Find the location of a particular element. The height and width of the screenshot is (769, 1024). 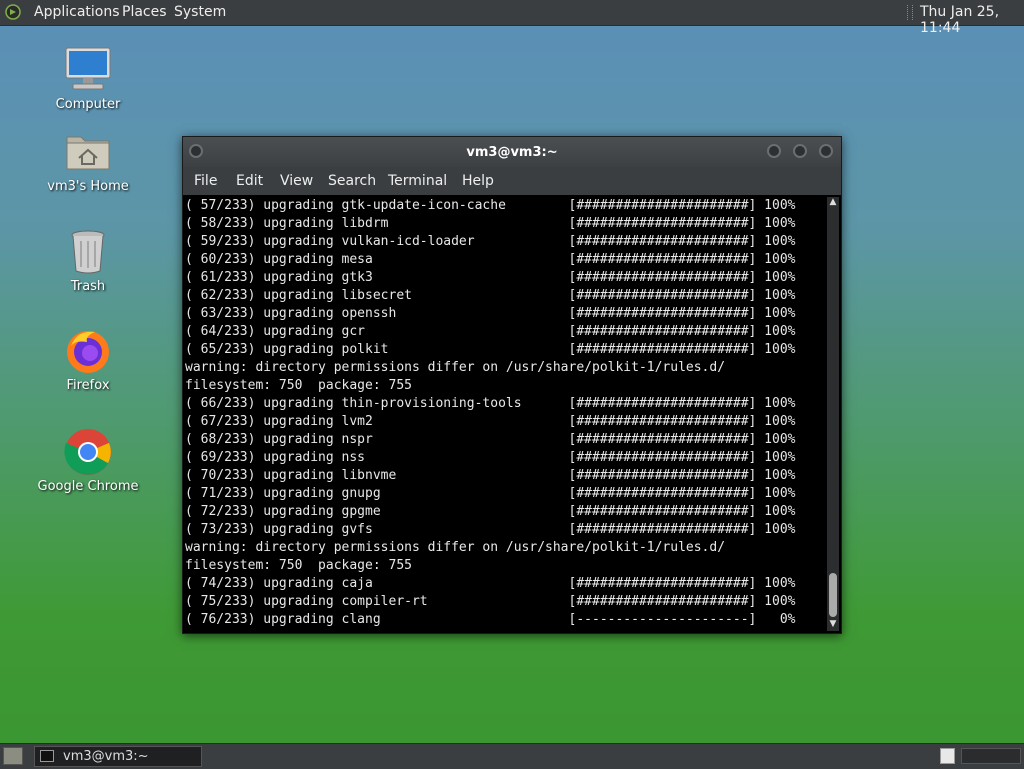

computer-icon is located at coordinates (88, 70).